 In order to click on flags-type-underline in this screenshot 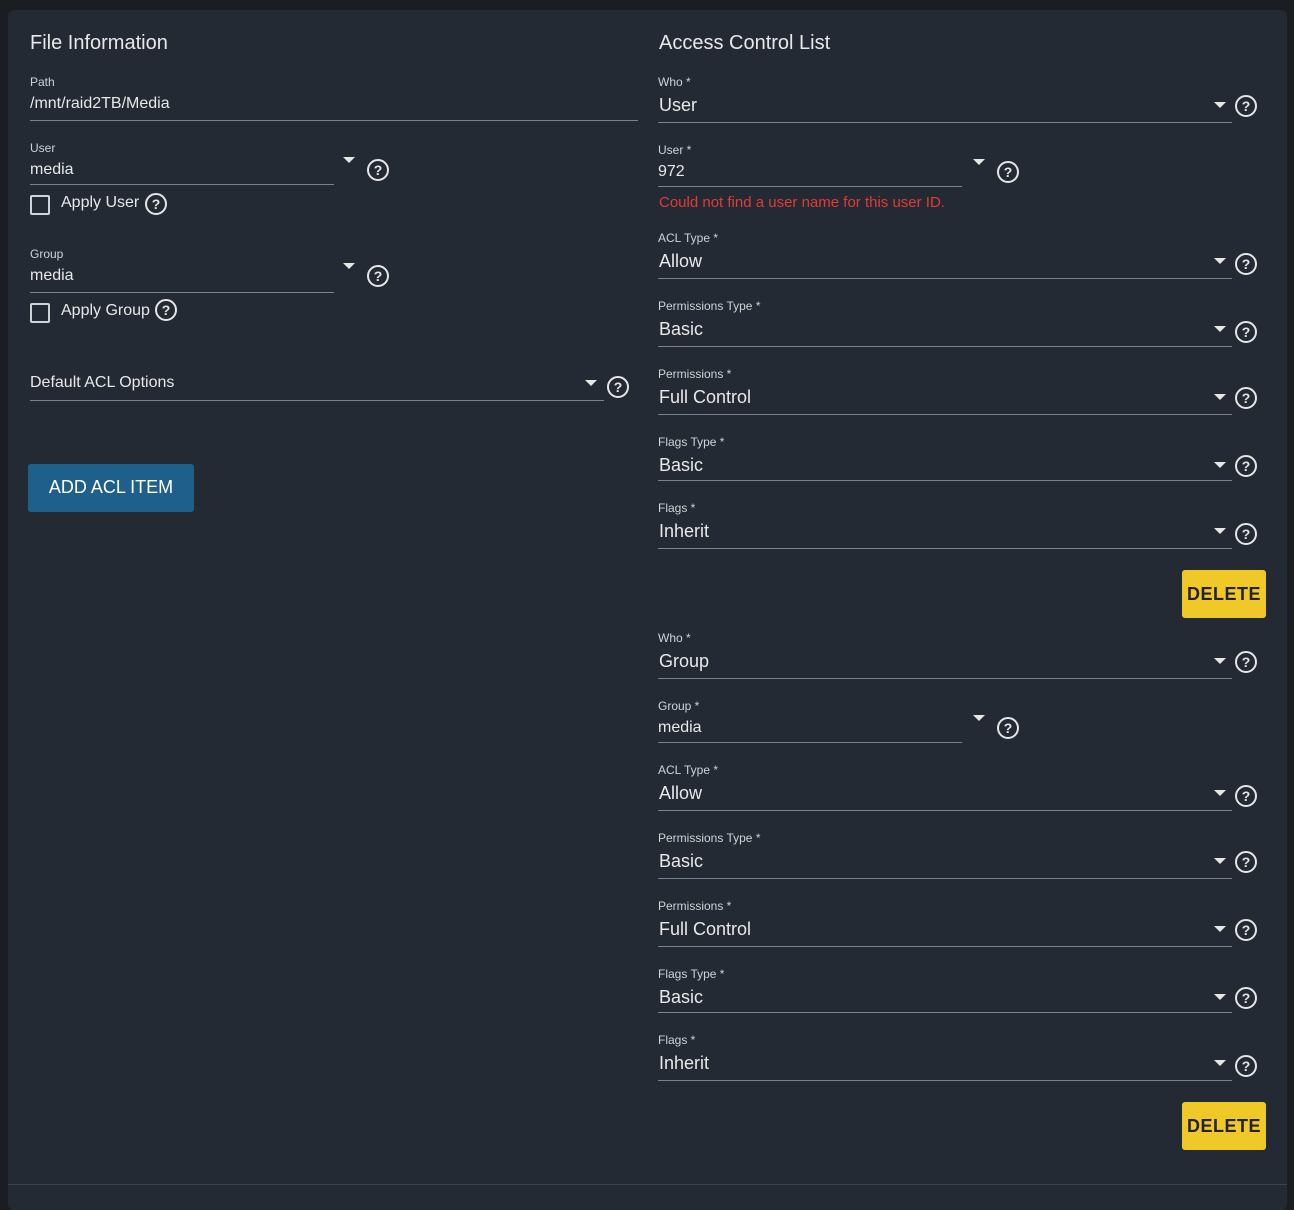, I will do `click(945, 1012)`.